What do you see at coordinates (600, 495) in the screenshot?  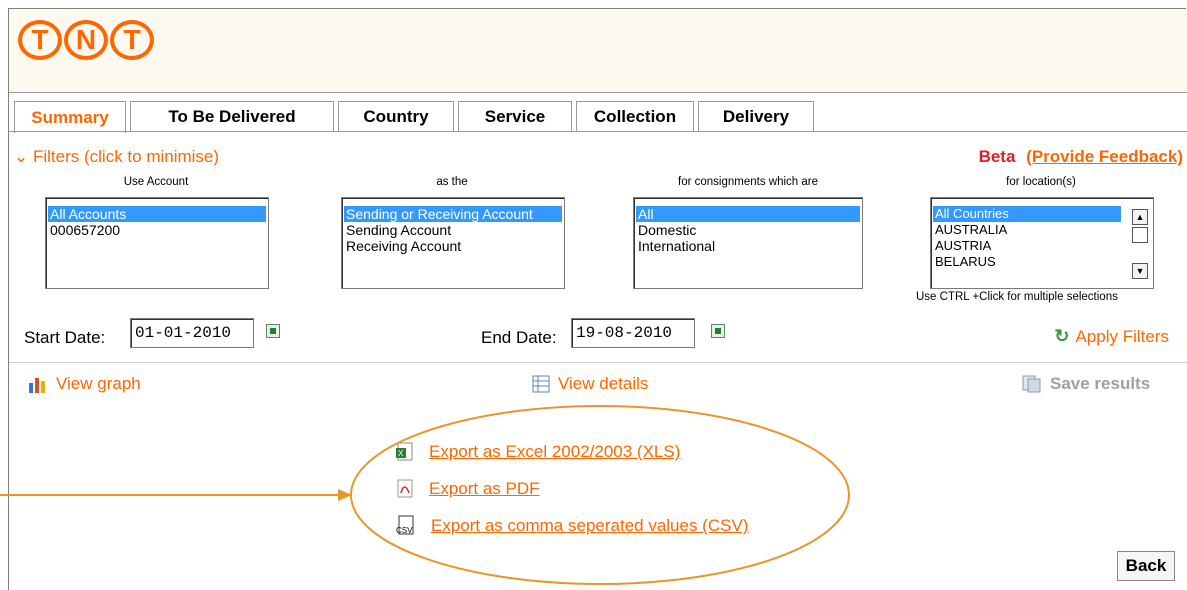 I see `annotation-ellipse` at bounding box center [600, 495].